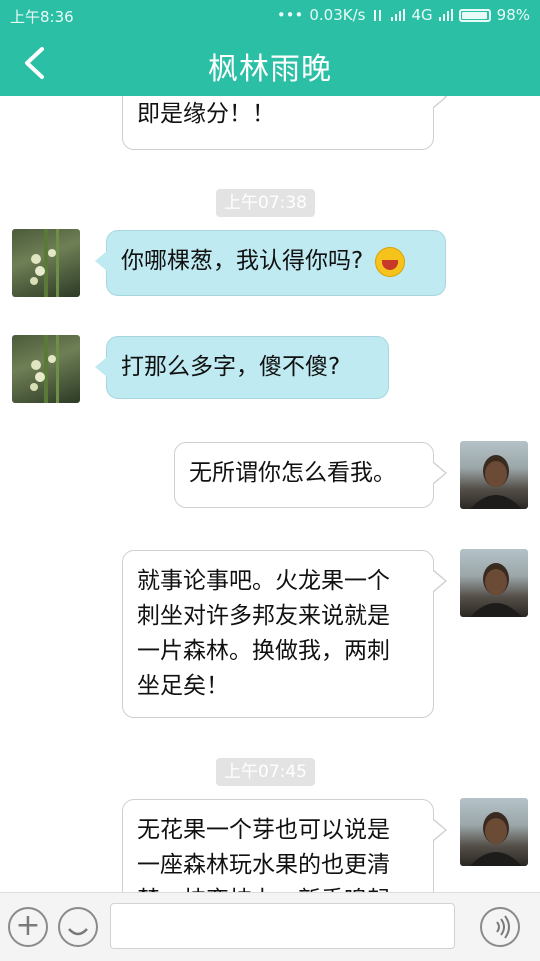 This screenshot has height=961, width=540. I want to click on message-bubble-outgoing: 无所谓你怎么看我。, so click(310, 475).